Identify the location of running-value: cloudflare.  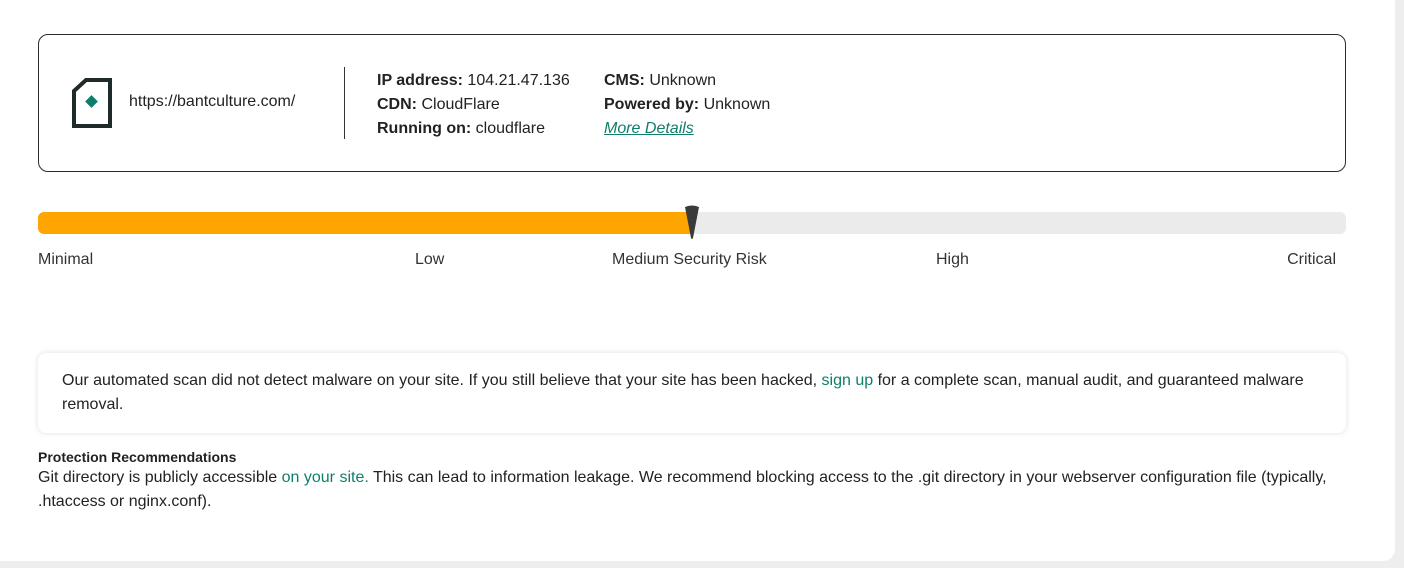
(510, 128).